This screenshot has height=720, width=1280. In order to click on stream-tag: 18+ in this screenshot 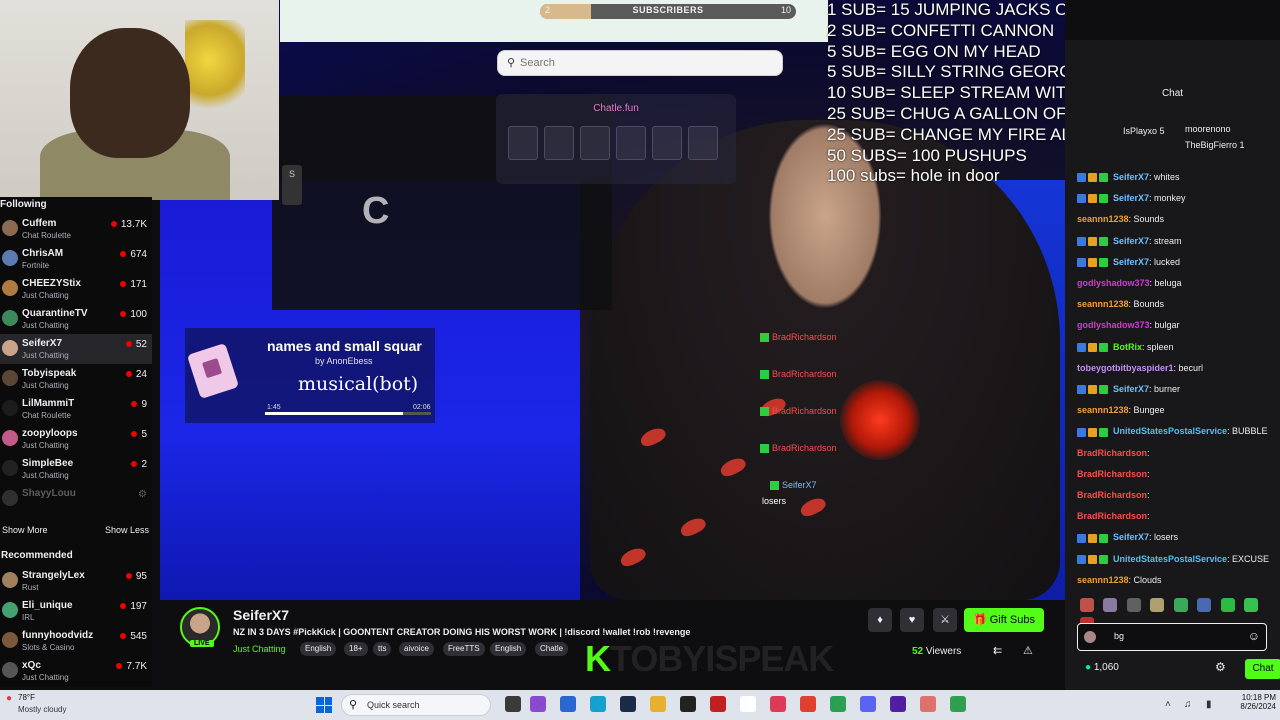, I will do `click(356, 649)`.